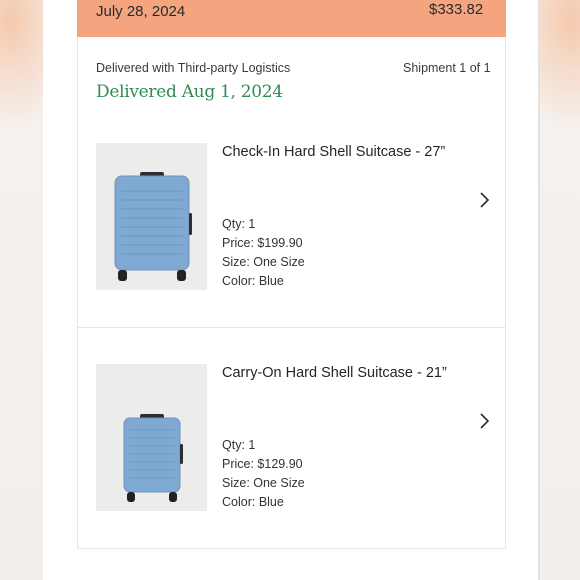 The width and height of the screenshot is (580, 580). What do you see at coordinates (141, 11) in the screenshot?
I see `order-date: July 28, 2024` at bounding box center [141, 11].